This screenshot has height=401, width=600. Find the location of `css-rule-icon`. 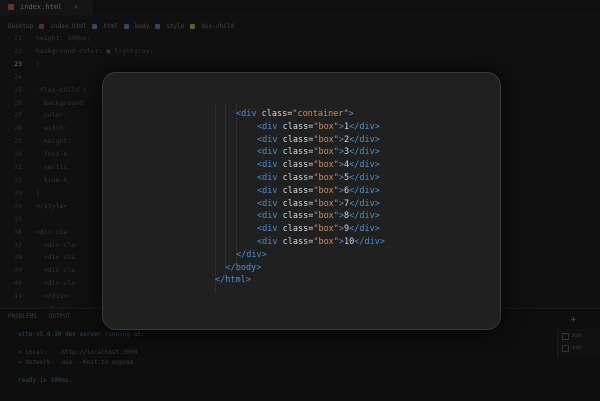

css-rule-icon is located at coordinates (193, 26).